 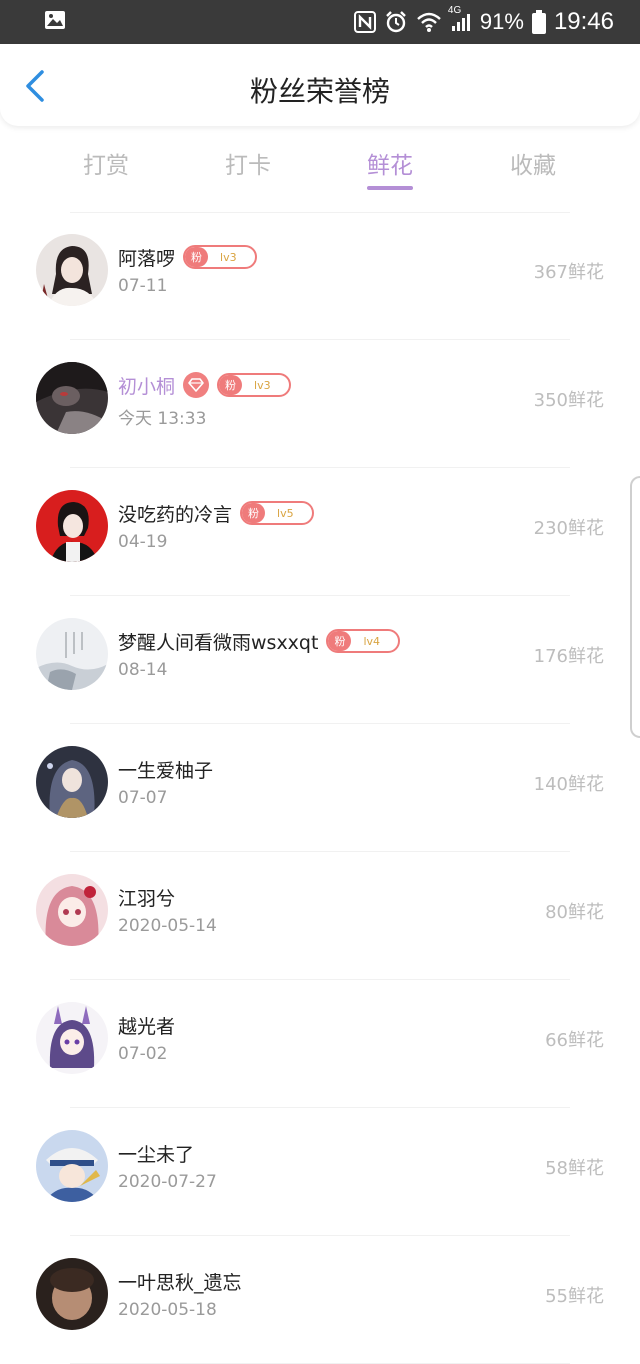 I want to click on nfc-icon, so click(x=364, y=22).